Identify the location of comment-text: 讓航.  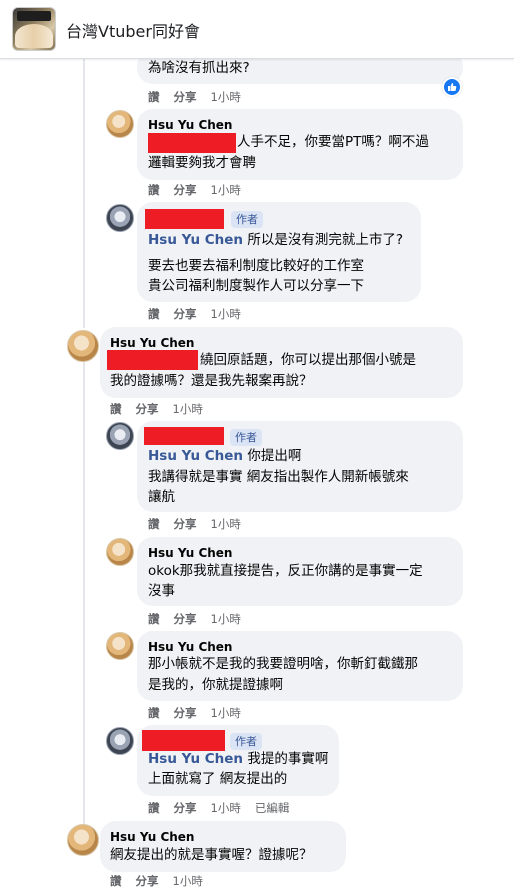
(161, 497).